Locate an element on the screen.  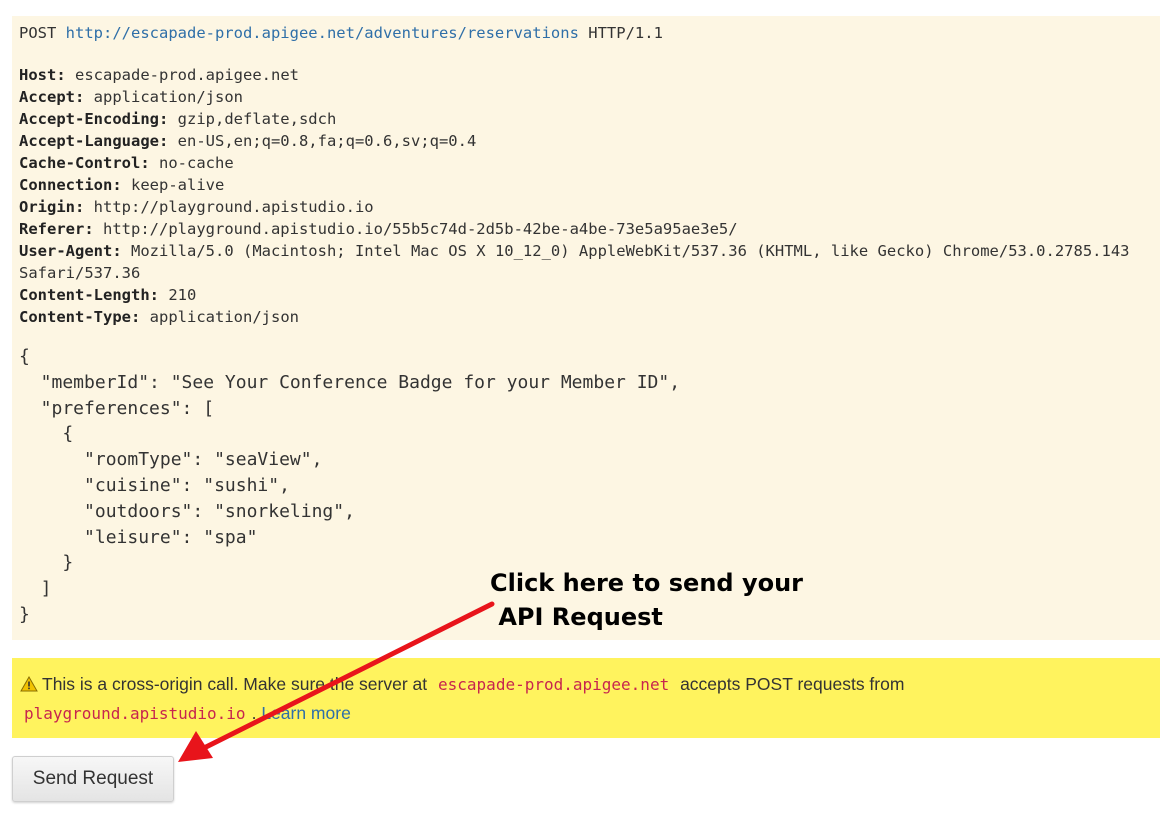
header-line: Accept-Encoding: gzip,deflate,sdch is located at coordinates (586, 119).